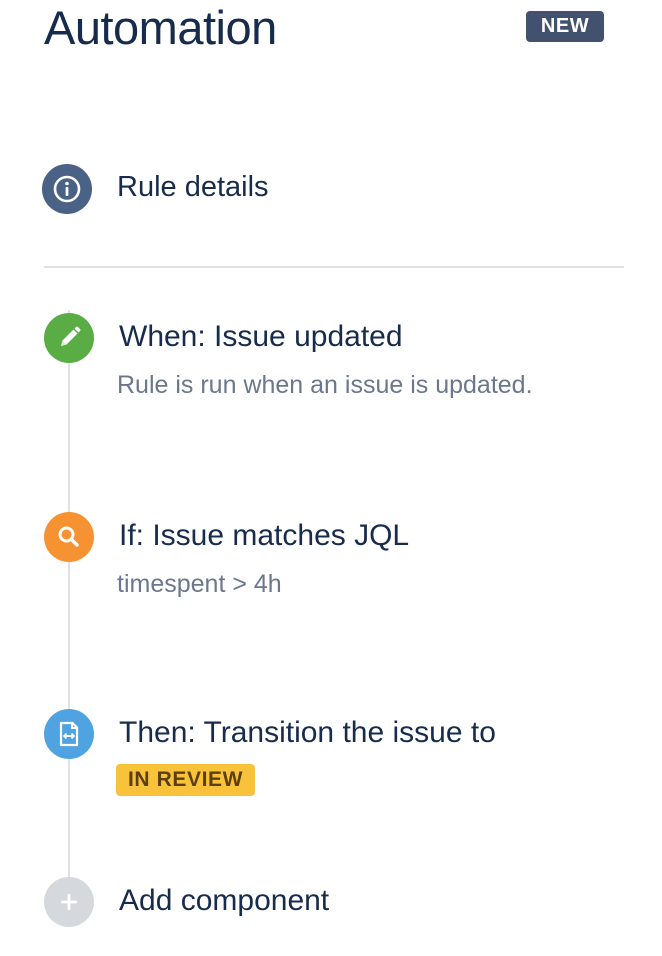  Describe the element at coordinates (160, 27) in the screenshot. I see `page-title: Automation` at that location.